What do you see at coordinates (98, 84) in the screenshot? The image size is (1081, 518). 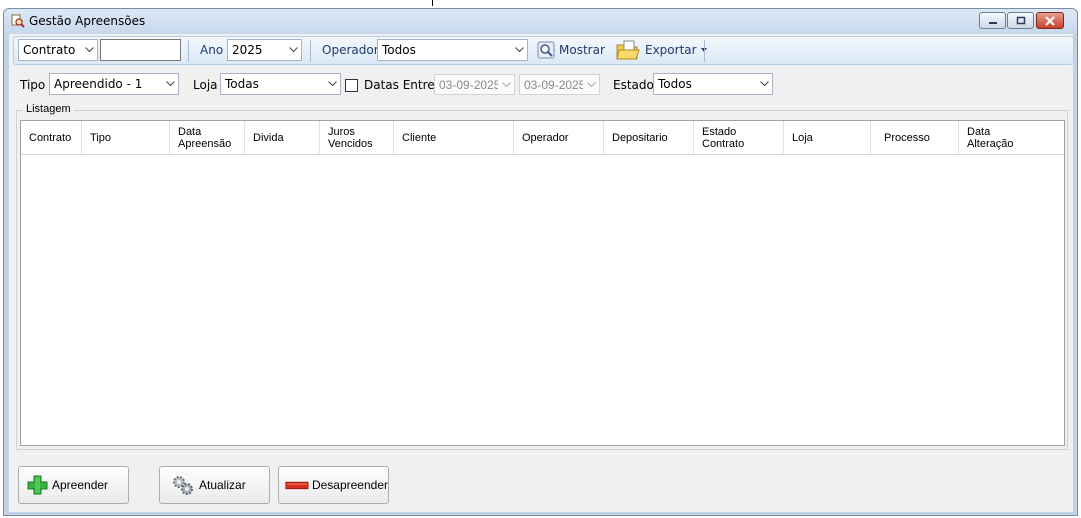 I see `tipo-value: Apreendido - 1` at bounding box center [98, 84].